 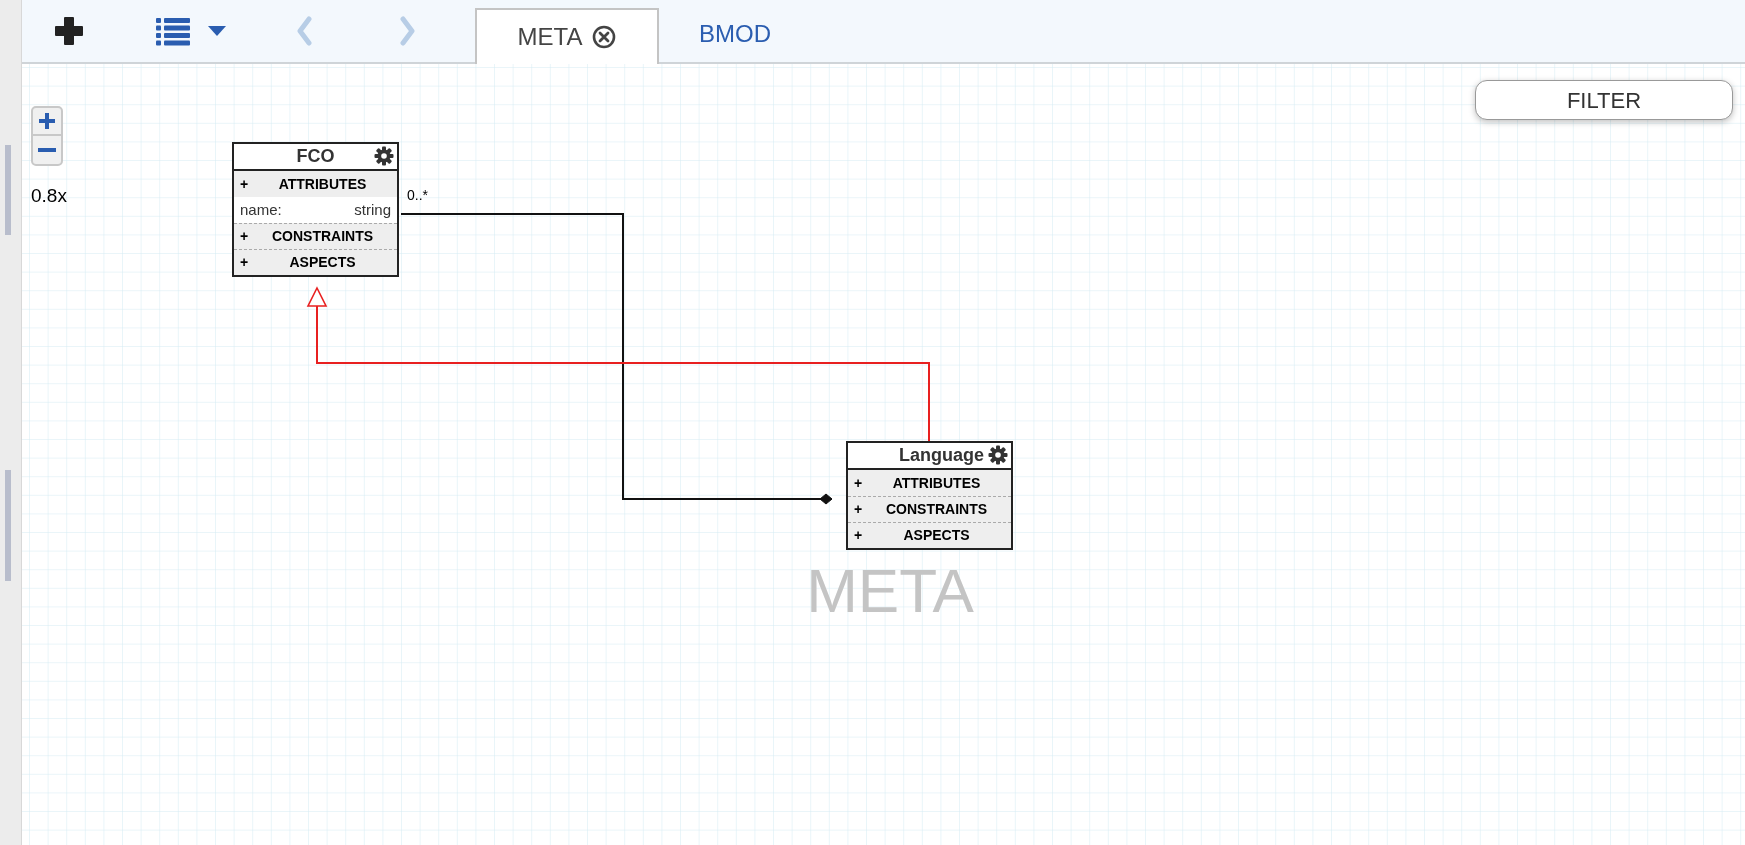 I want to click on caret-icon, so click(x=217, y=31).